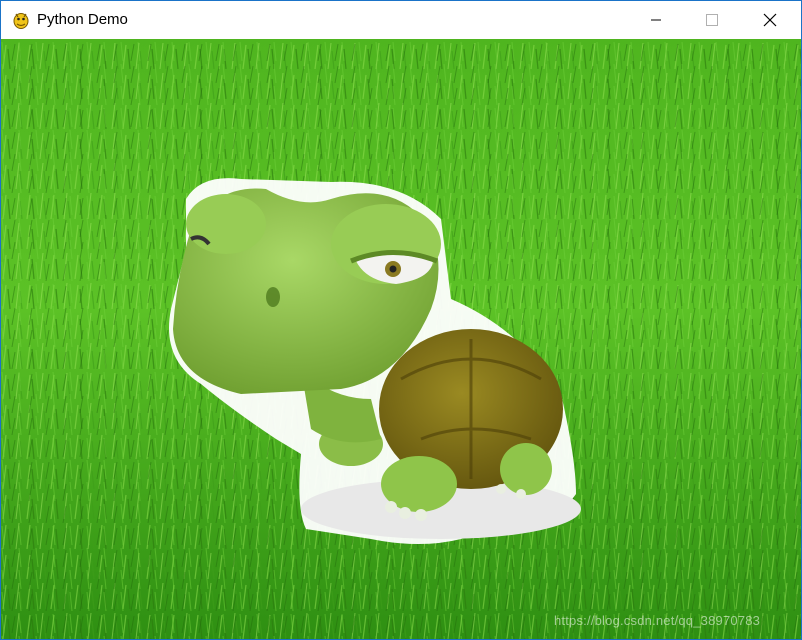  I want to click on maximize-icon, so click(712, 20).